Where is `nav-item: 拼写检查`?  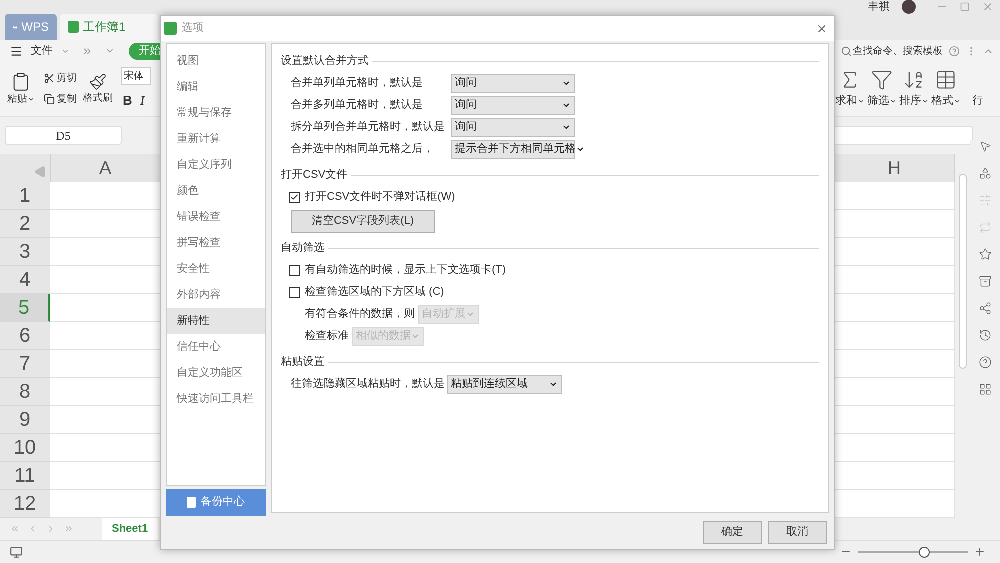
nav-item: 拼写检查 is located at coordinates (216, 243).